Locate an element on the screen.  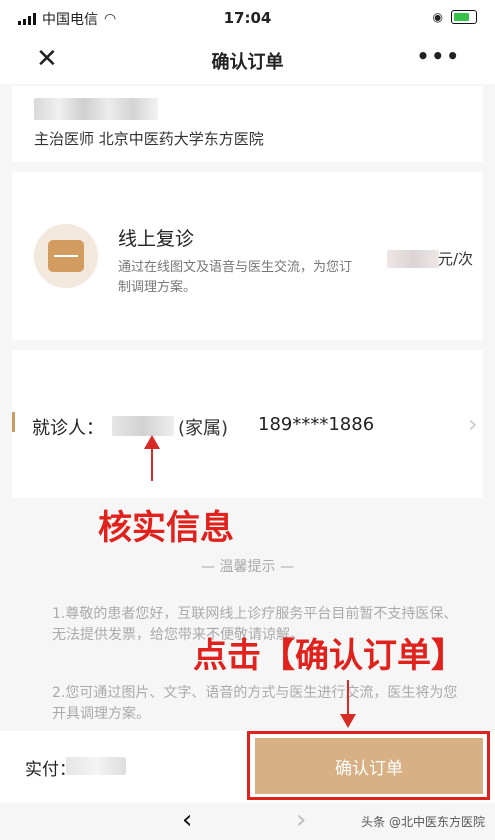
more-icon: ••• is located at coordinates (439, 56).